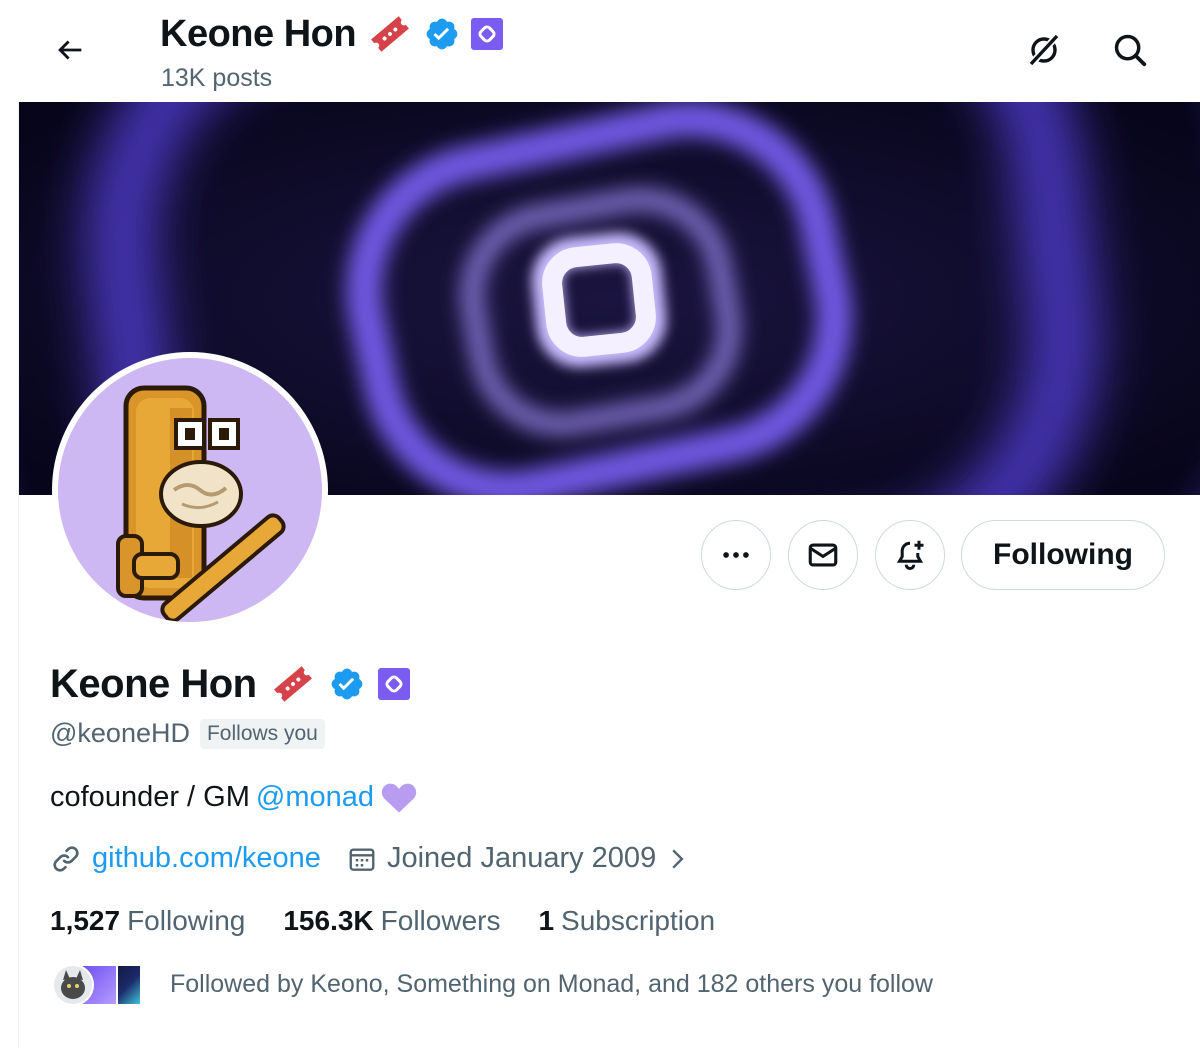 The image size is (1200, 1048). I want to click on search-button, so click(1130, 50).